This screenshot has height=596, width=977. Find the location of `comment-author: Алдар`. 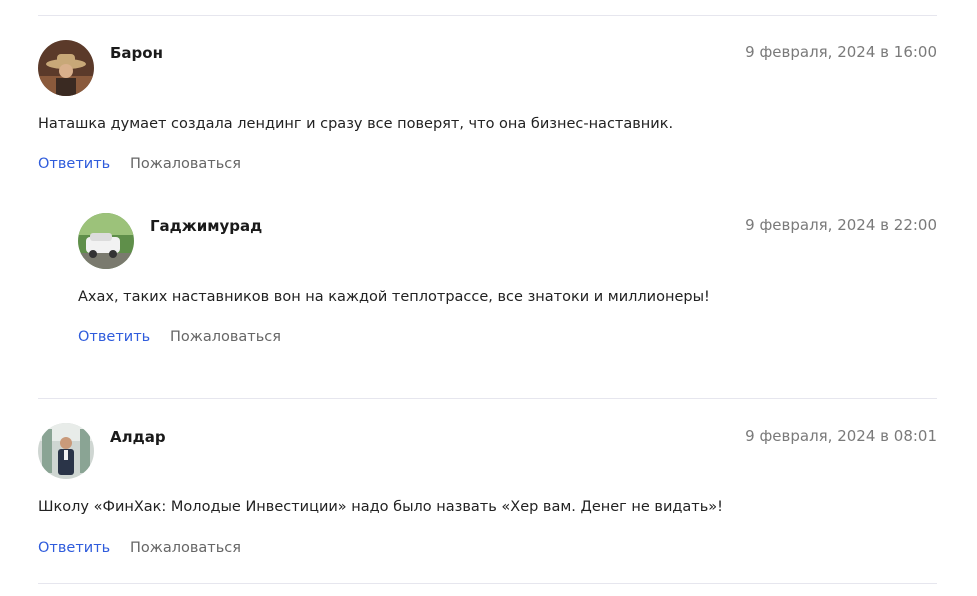

comment-author: Алдар is located at coordinates (138, 437).